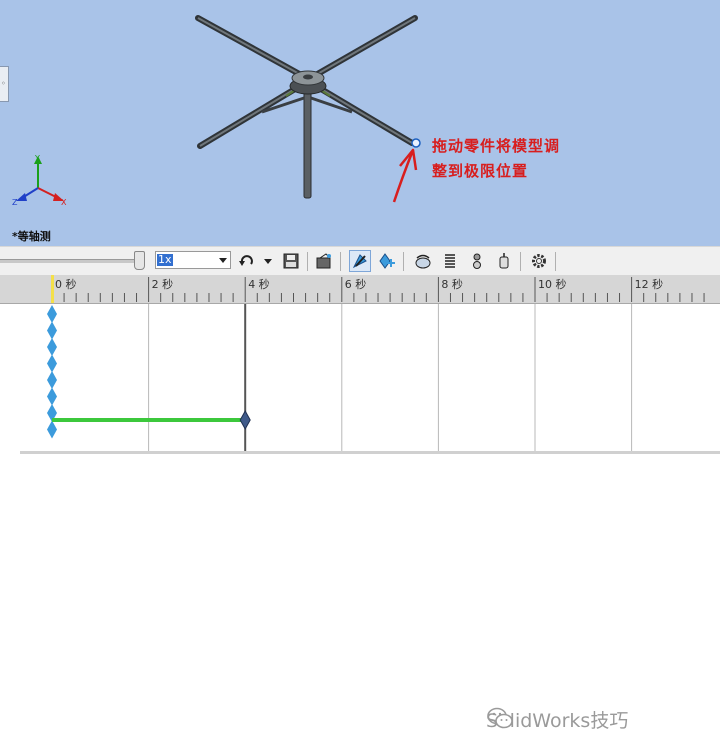 The image size is (720, 733). Describe the element at coordinates (649, 284) in the screenshot. I see `ruler-tick-label: 12 秒` at that location.